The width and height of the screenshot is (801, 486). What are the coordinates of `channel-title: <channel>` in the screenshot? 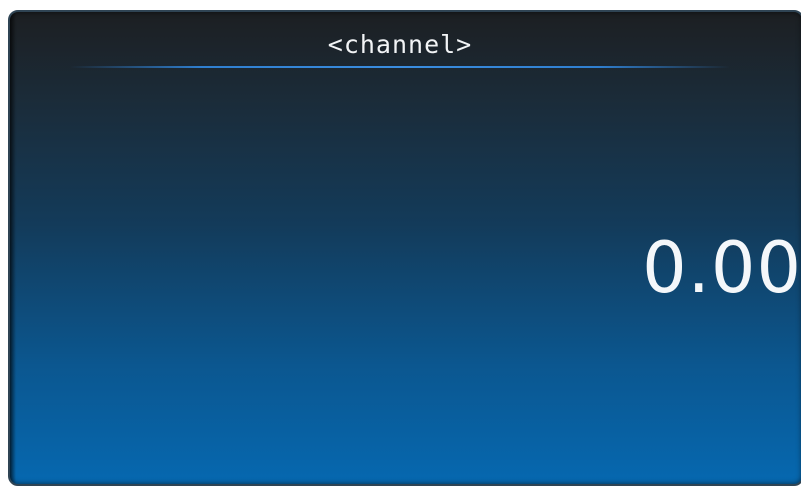 It's located at (400, 44).